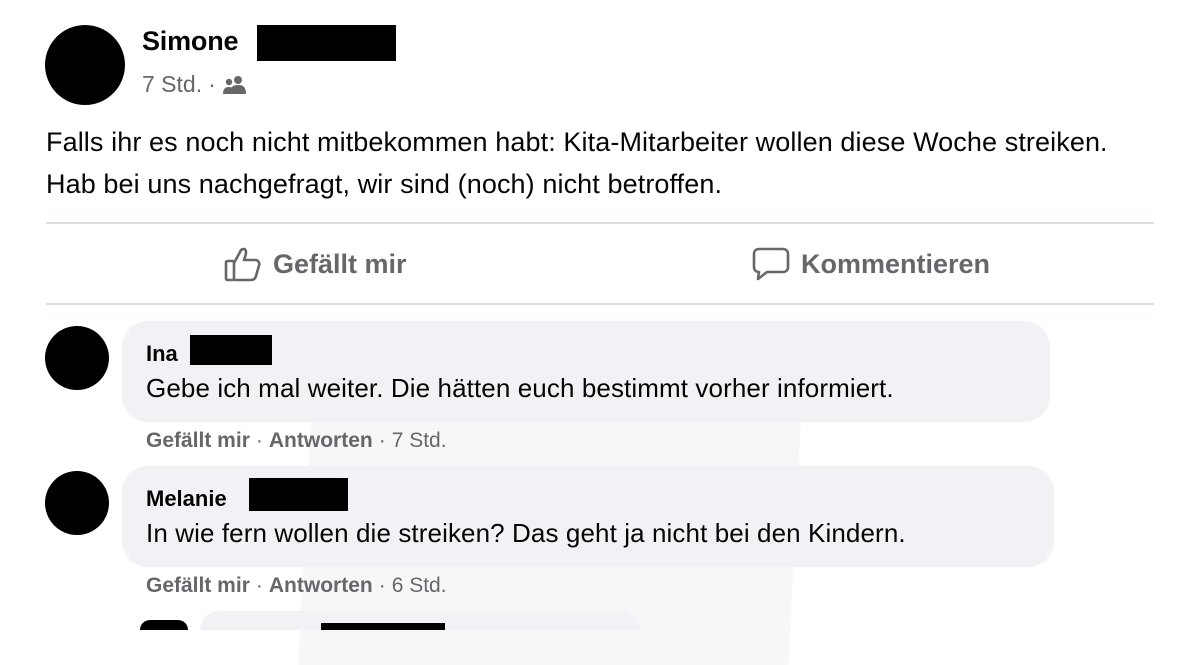 This screenshot has width=1200, height=665. Describe the element at coordinates (186, 499) in the screenshot. I see `comment-author: Melanie` at that location.